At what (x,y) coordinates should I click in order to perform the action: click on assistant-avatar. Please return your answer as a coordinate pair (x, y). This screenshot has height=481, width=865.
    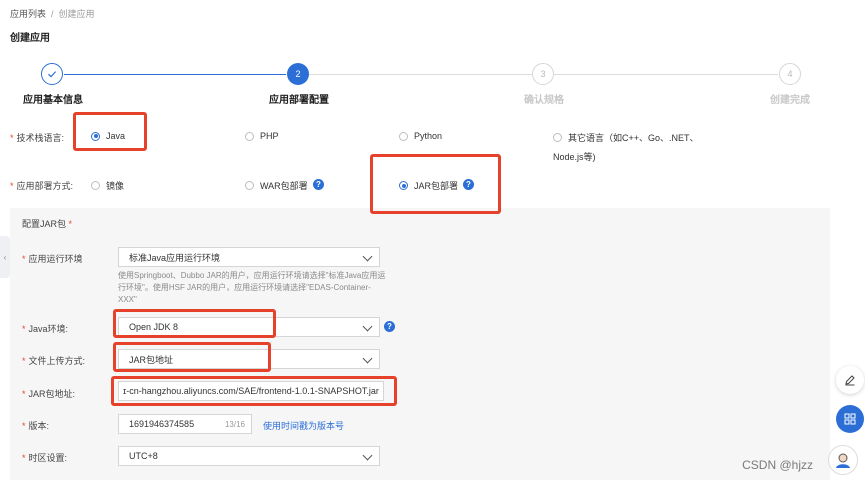
    Looking at the image, I should click on (843, 460).